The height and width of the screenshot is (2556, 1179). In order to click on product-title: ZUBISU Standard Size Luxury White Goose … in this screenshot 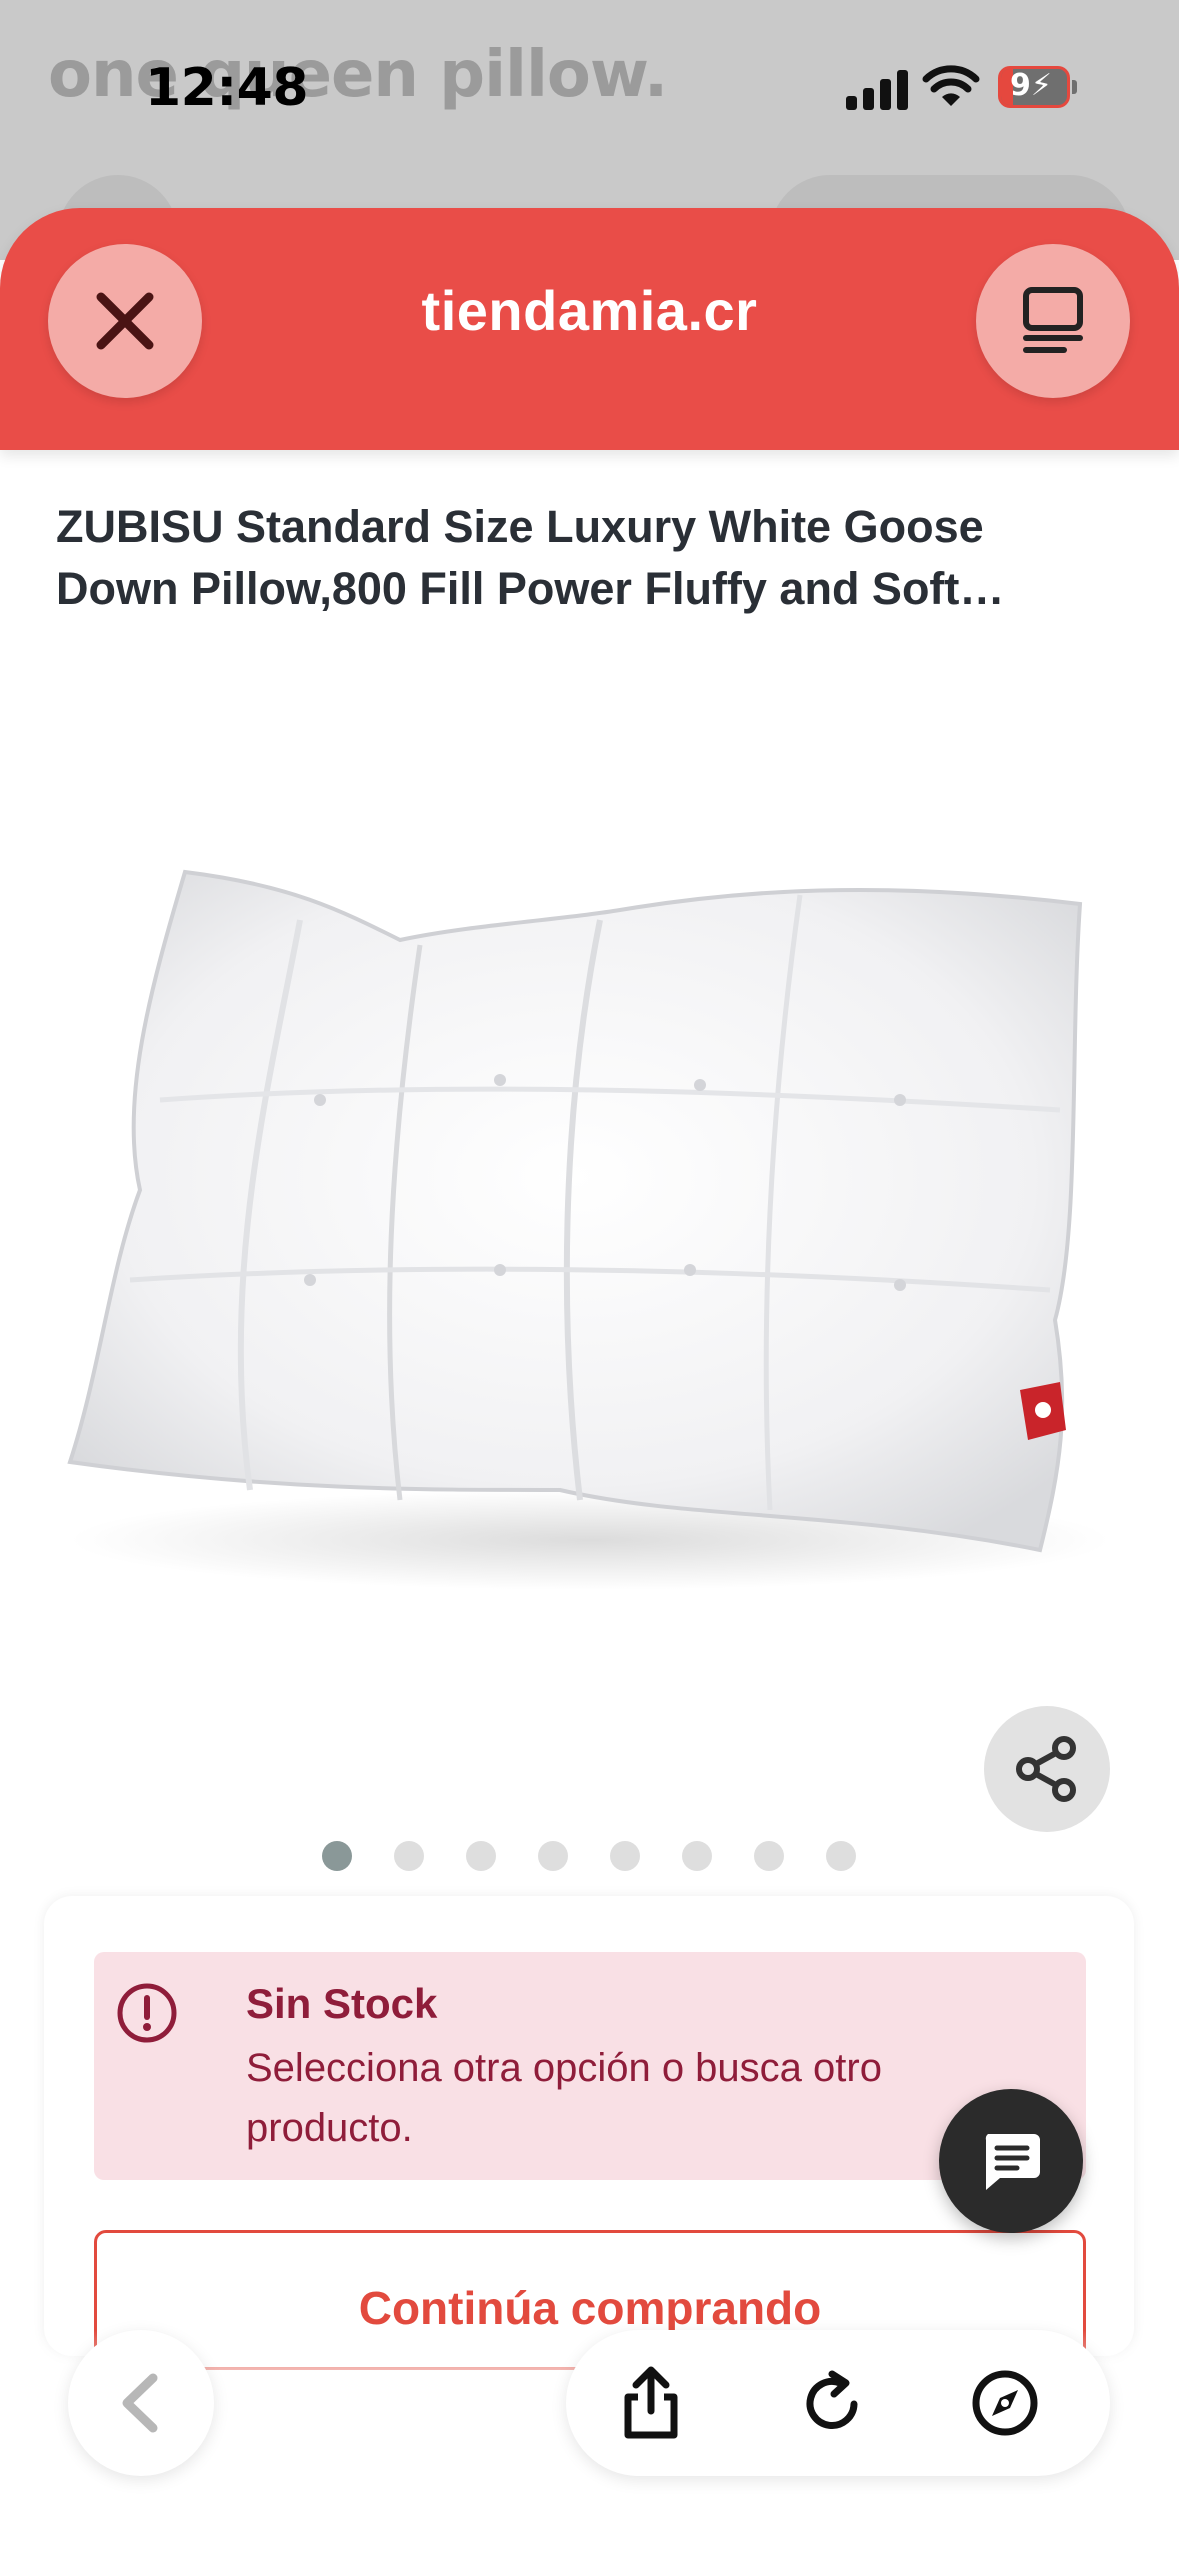, I will do `click(530, 557)`.